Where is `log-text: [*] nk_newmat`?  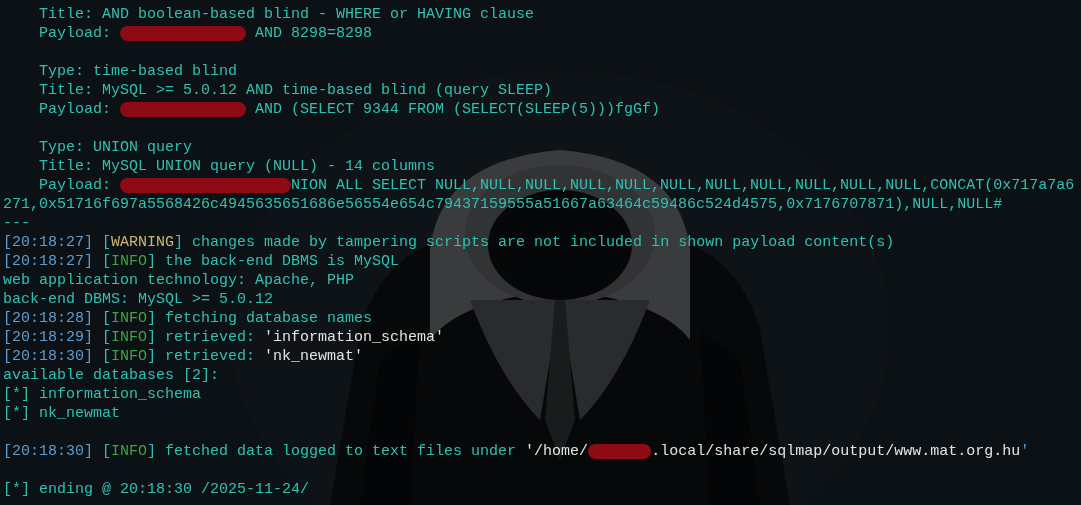
log-text: [*] nk_newmat is located at coordinates (62, 413).